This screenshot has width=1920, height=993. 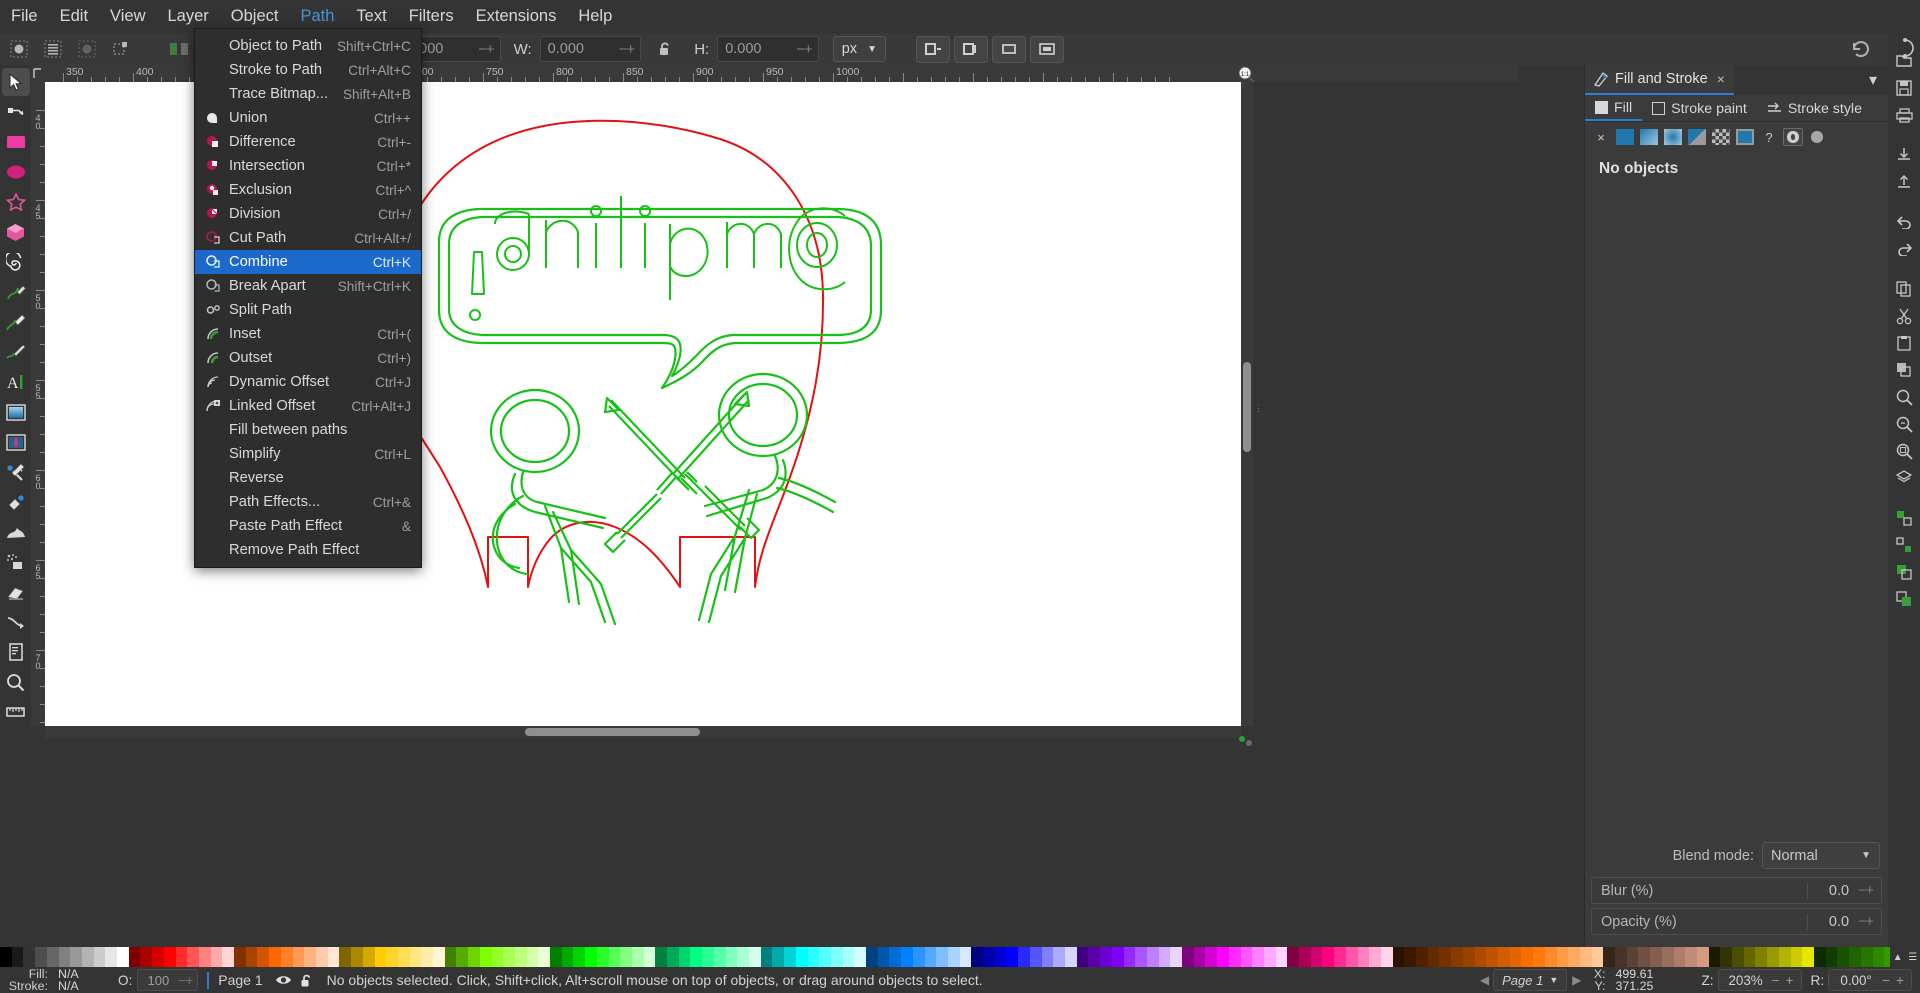 What do you see at coordinates (1912, 957) in the screenshot?
I see `palette-menu-icon: ☰` at bounding box center [1912, 957].